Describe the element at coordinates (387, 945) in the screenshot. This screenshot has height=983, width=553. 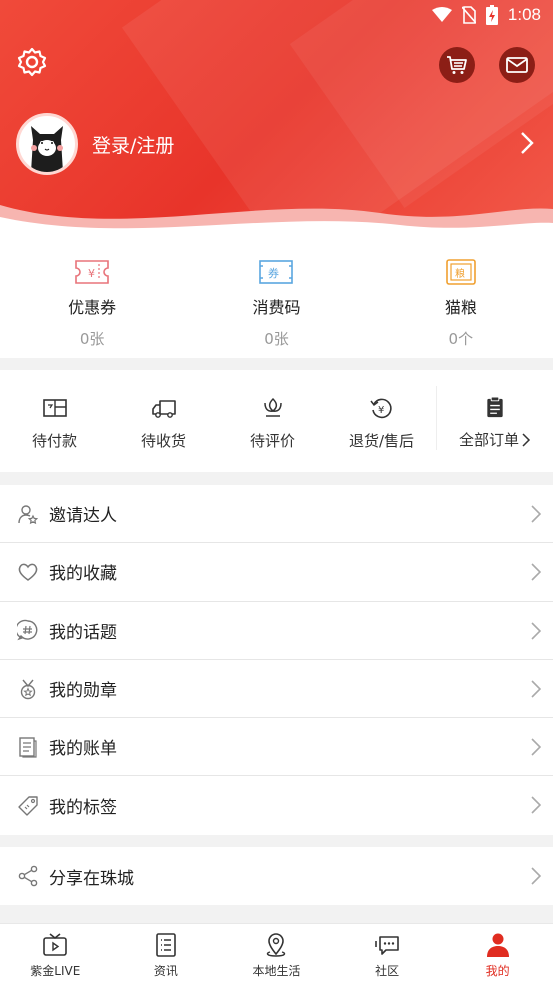
I see `chat-icon` at that location.